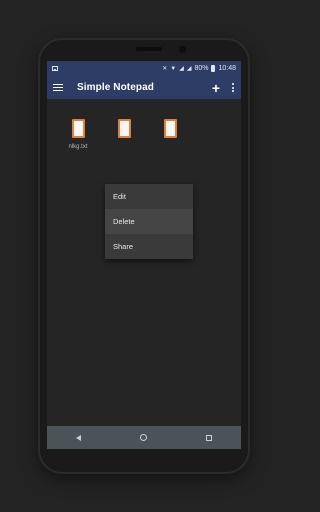  I want to click on menu-item-edit: Edit, so click(149, 196).